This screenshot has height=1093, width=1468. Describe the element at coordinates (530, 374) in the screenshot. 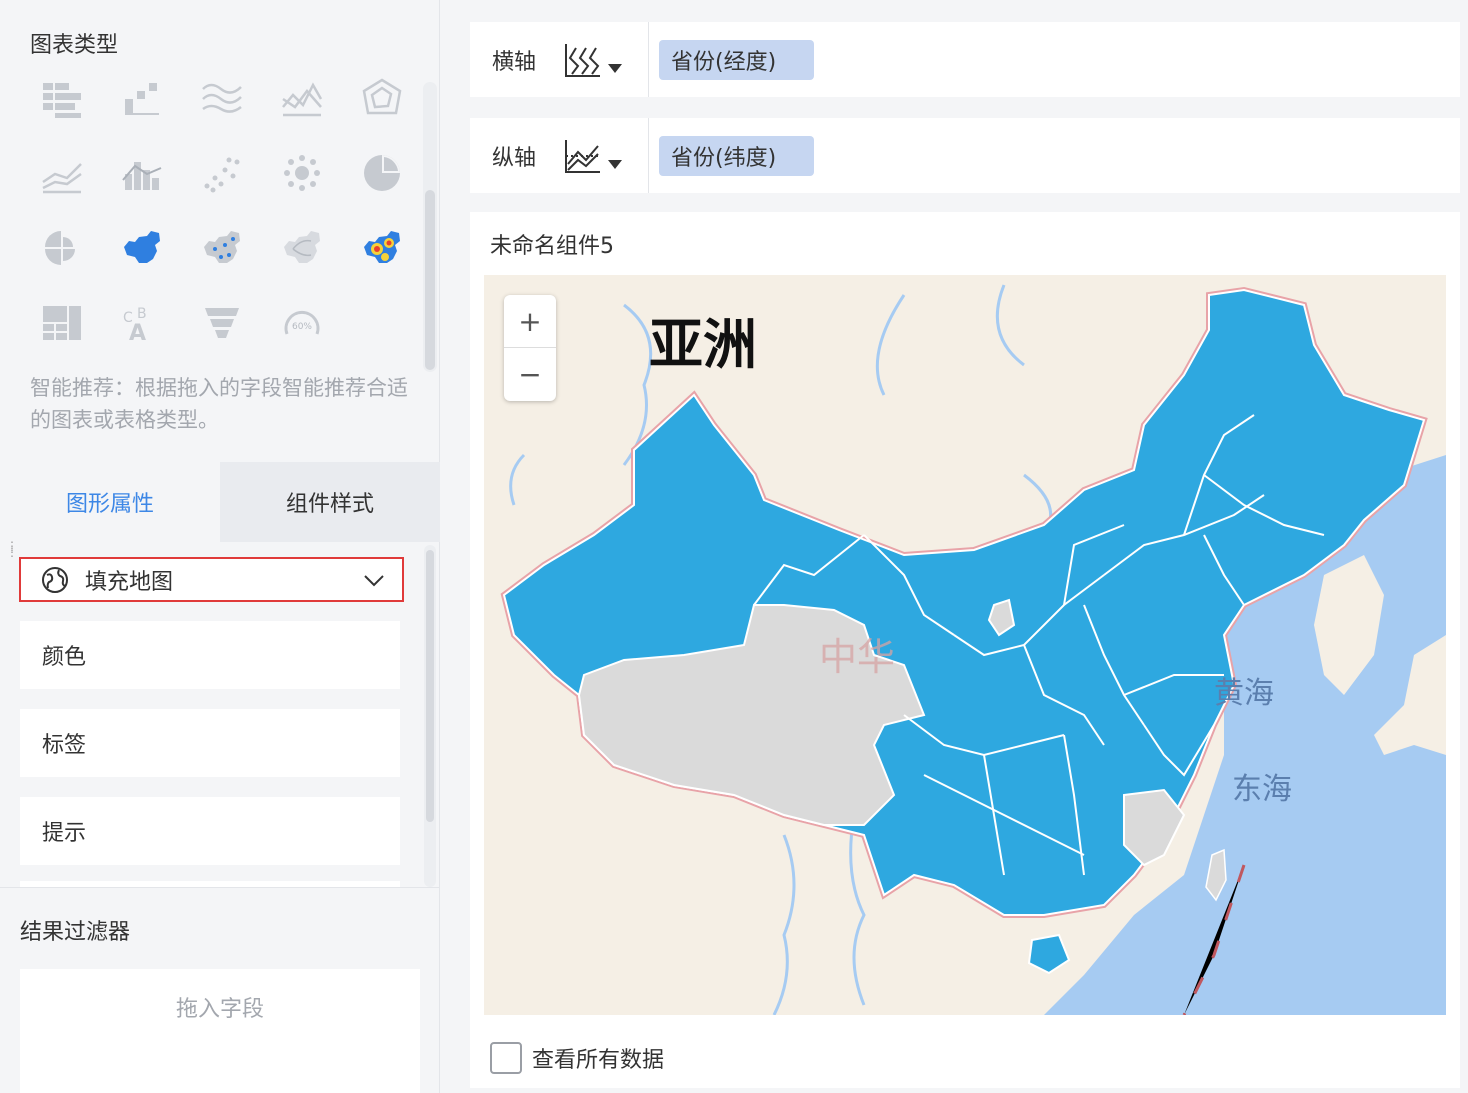

I see `zoom-out-button: −` at that location.